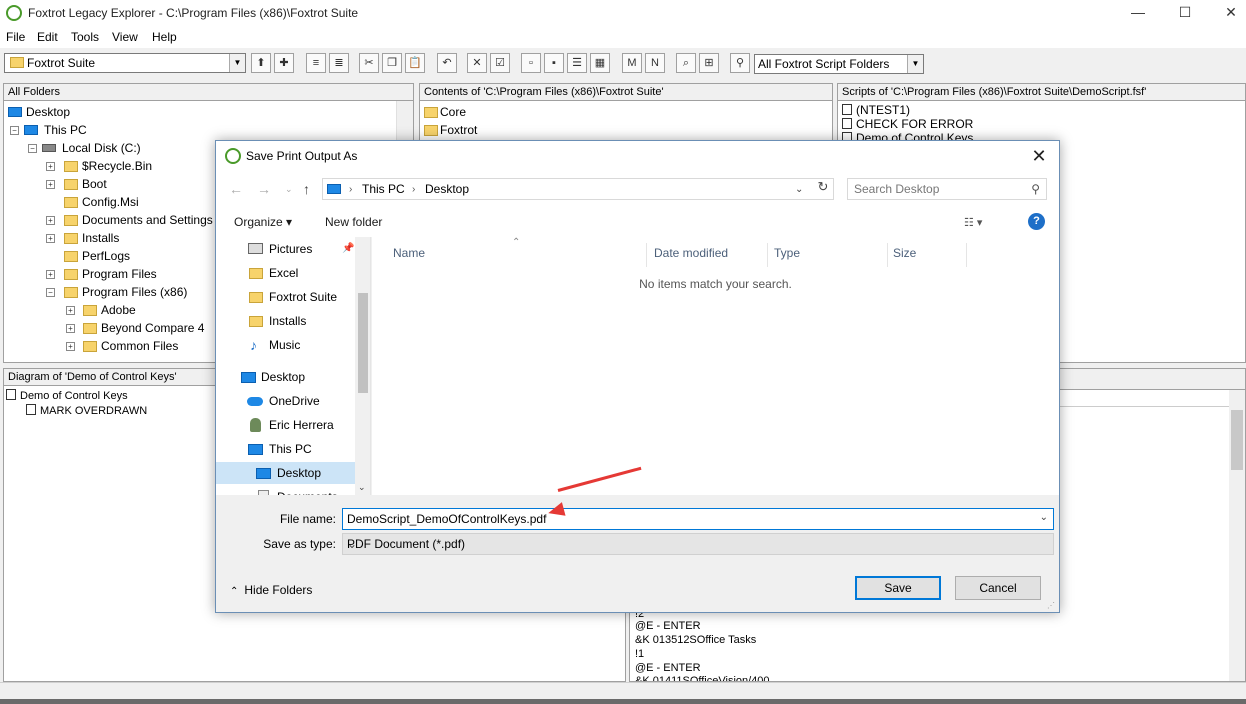 The height and width of the screenshot is (704, 1246). I want to click on nav-item-excel: Excel, so click(286, 273).